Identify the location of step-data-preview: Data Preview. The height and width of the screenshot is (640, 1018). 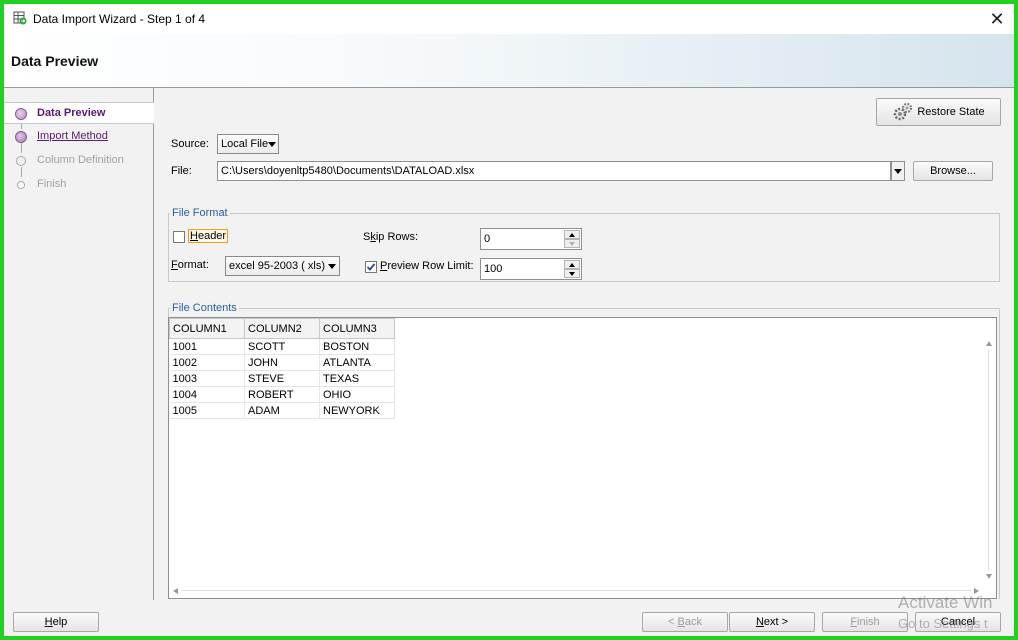
(79, 113).